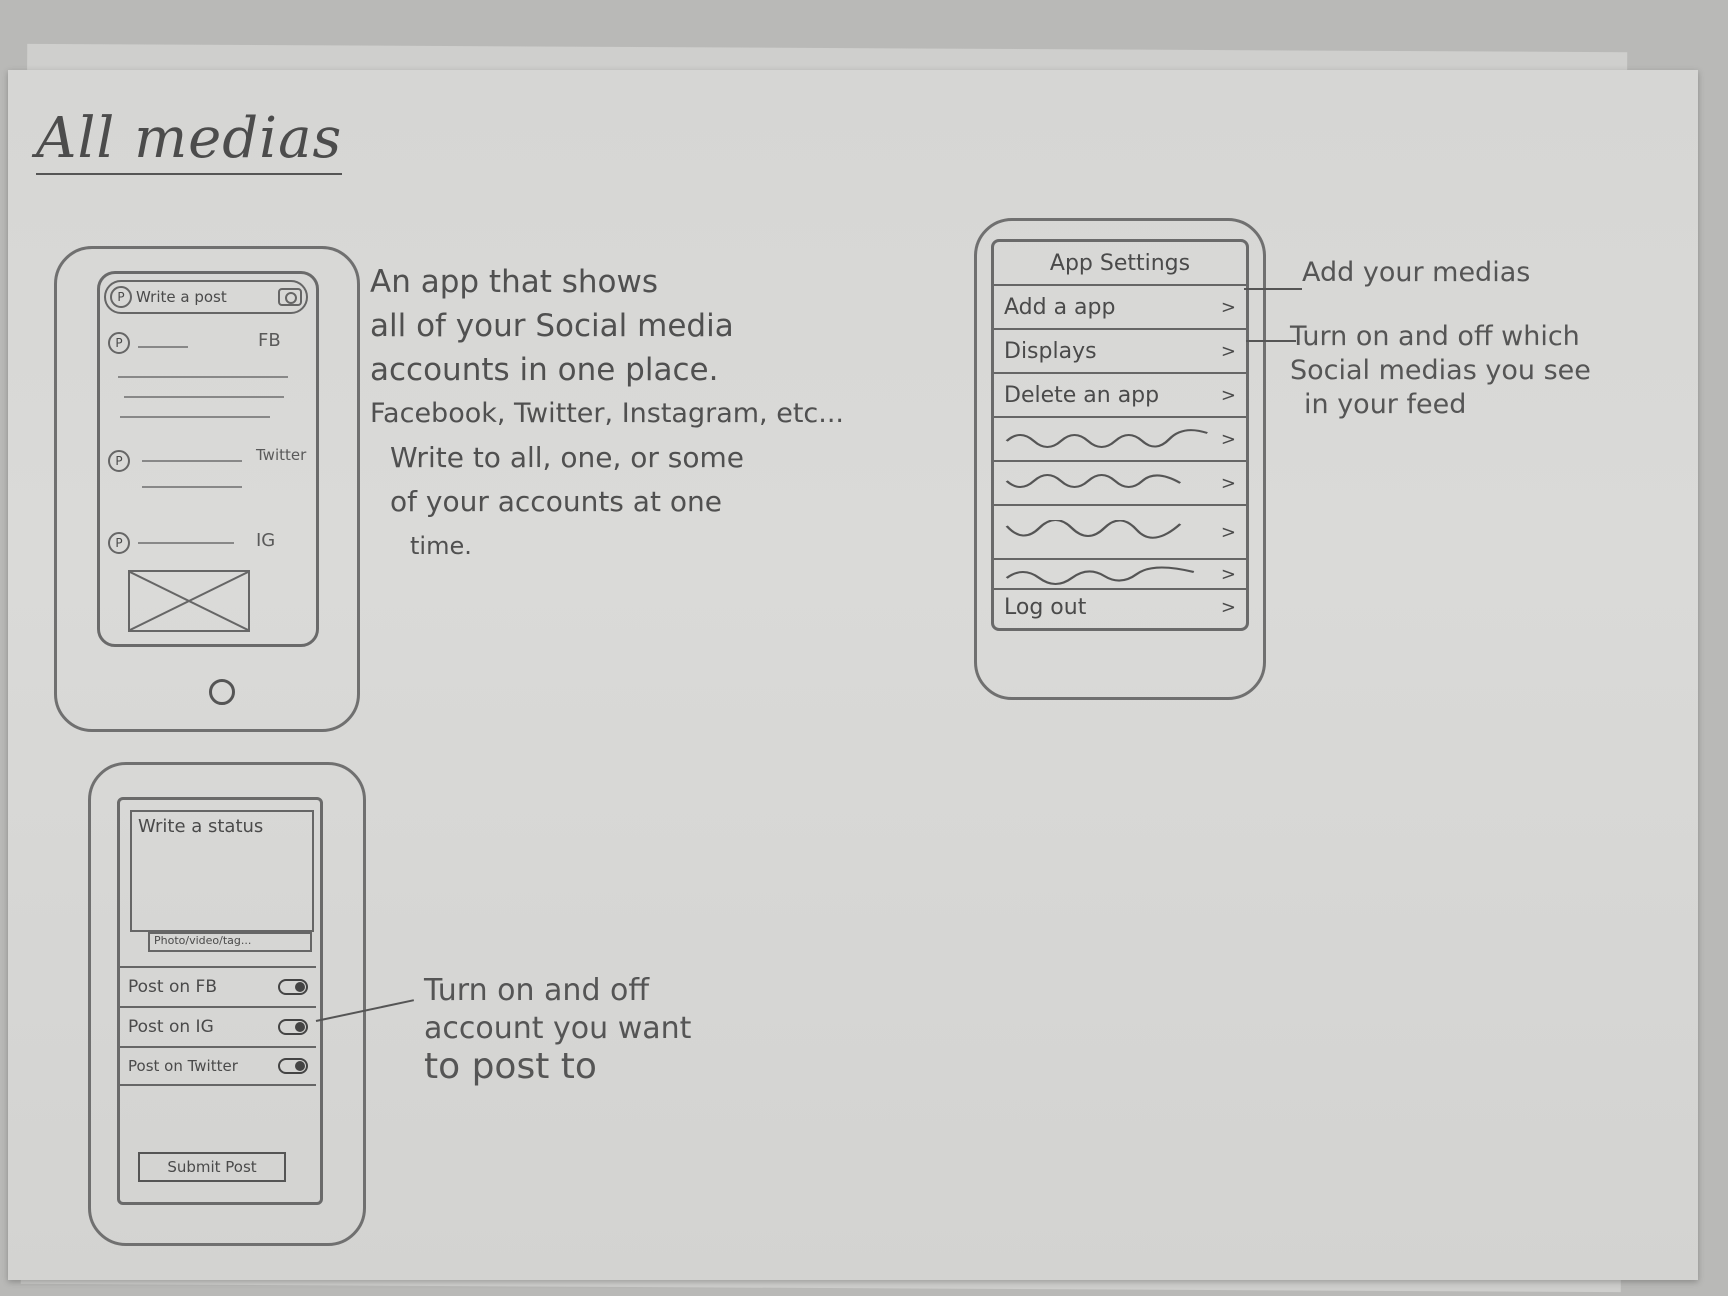  What do you see at coordinates (1050, 351) in the screenshot?
I see `settings-row-label: Displays` at bounding box center [1050, 351].